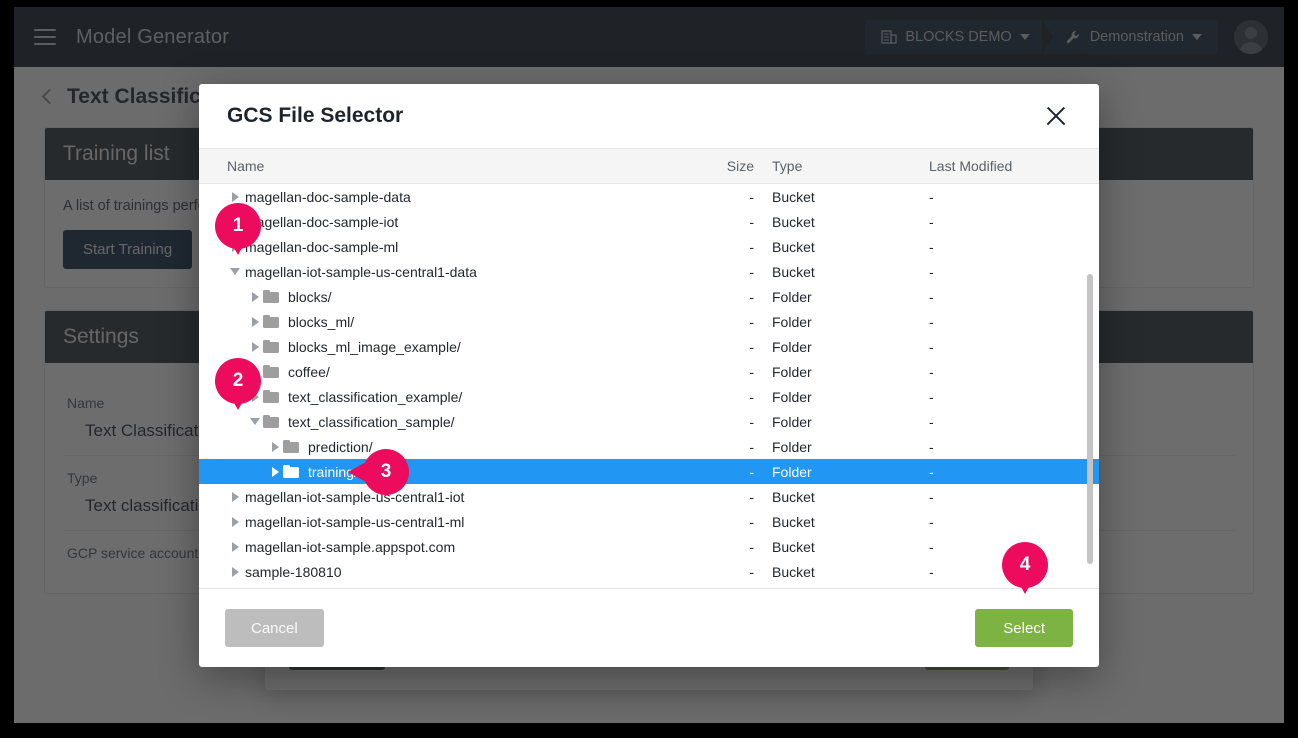 This screenshot has width=1298, height=738. What do you see at coordinates (649, 296) in the screenshot?
I see `table-row: blocks/ - Folder -` at bounding box center [649, 296].